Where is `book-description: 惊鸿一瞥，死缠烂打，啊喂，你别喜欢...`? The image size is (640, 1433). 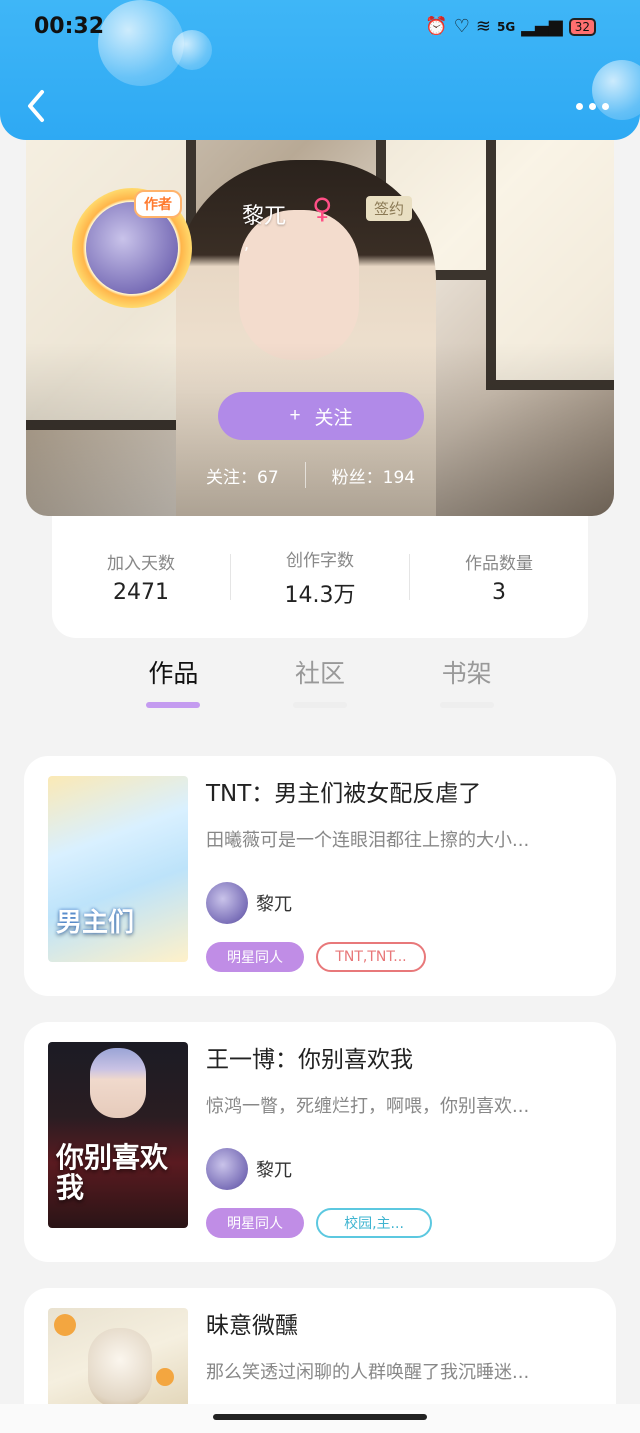
book-description: 惊鸿一瞥，死缠烂打，啊喂，你别喜欢... is located at coordinates (368, 1106).